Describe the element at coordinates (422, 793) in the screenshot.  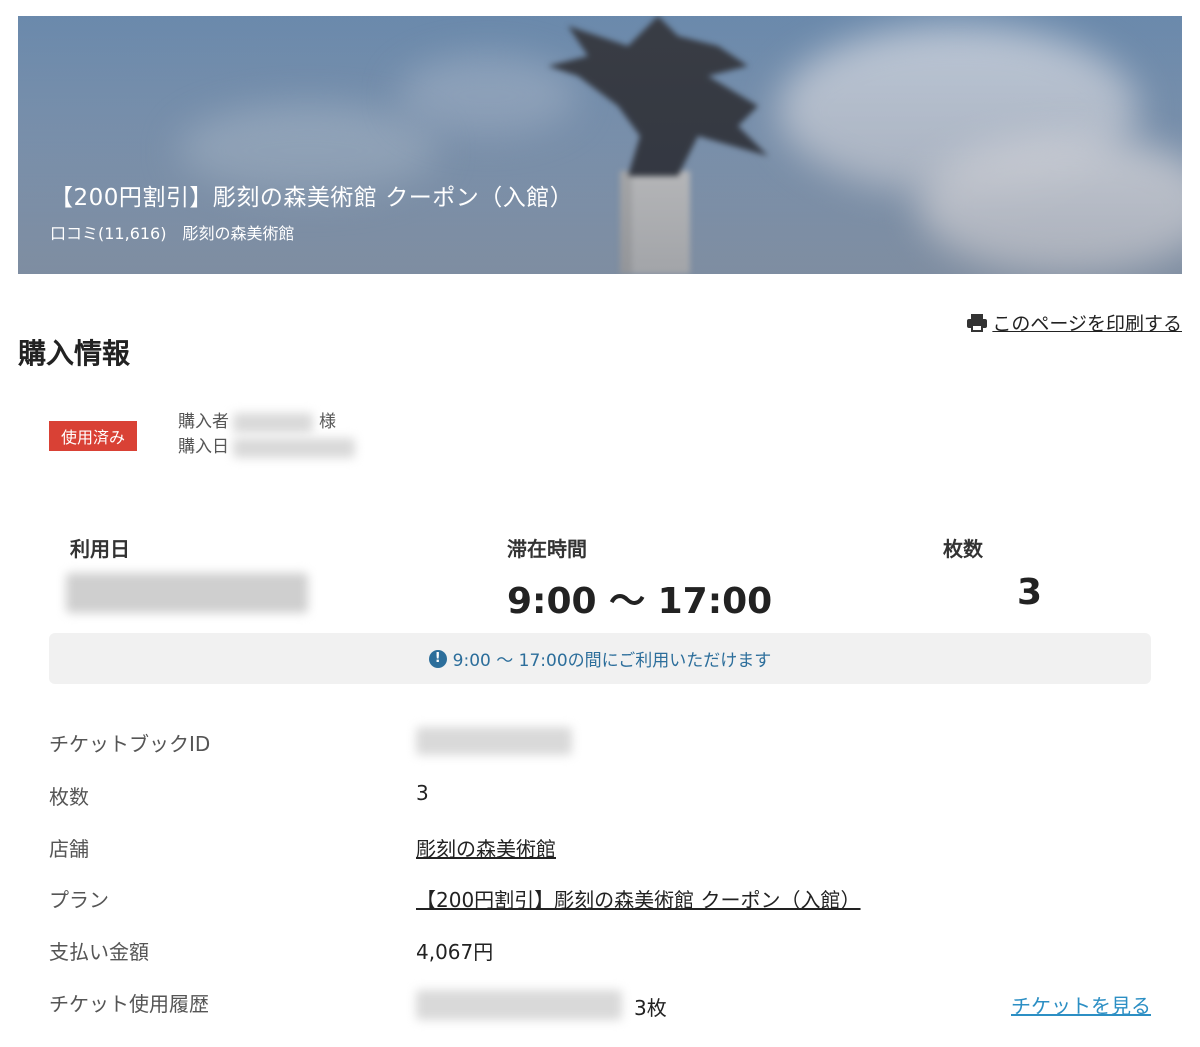
I see `count-value: 3` at that location.